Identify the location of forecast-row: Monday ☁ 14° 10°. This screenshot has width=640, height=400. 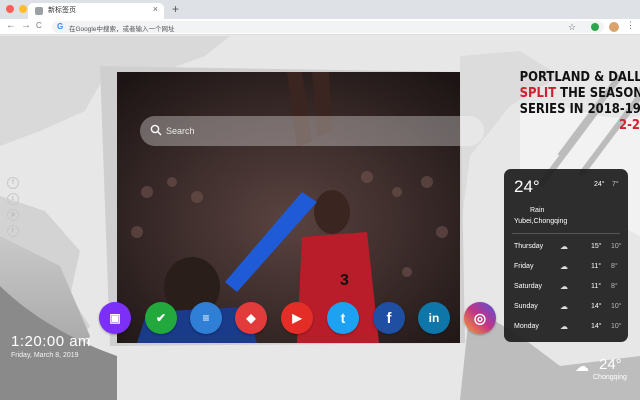
(569, 332).